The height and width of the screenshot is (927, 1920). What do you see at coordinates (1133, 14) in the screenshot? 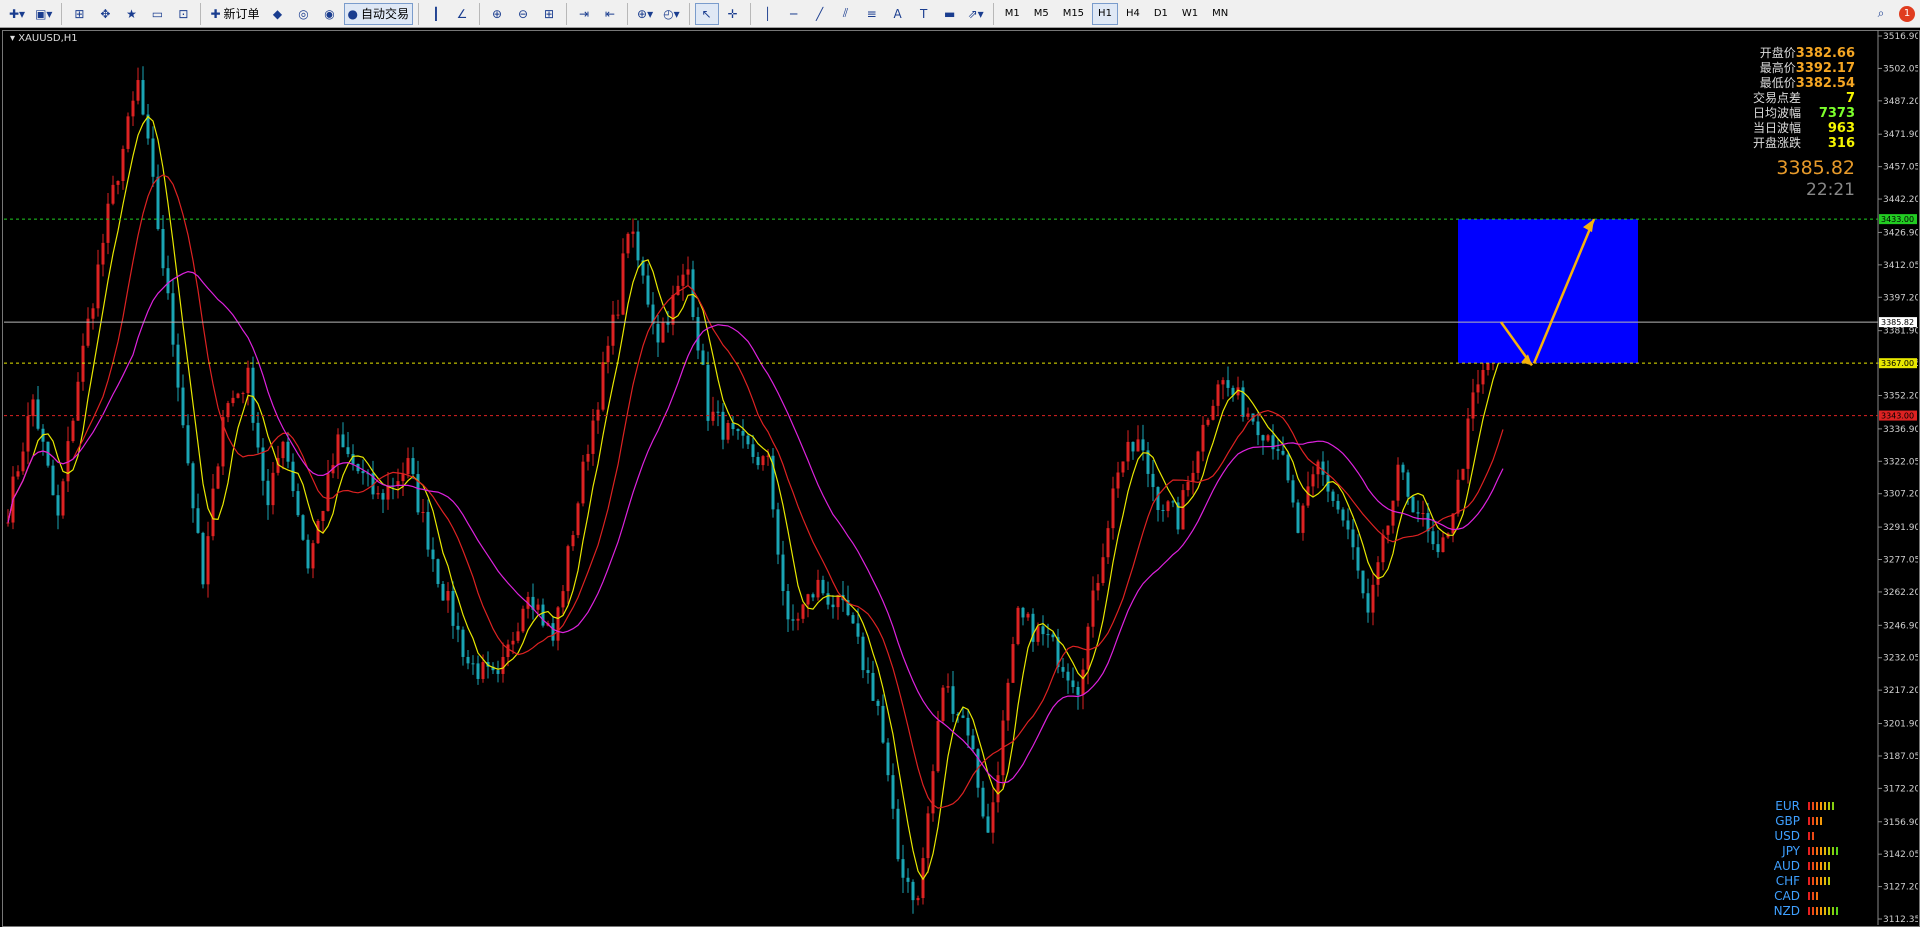
I see `timeframe-h4-button: H4` at bounding box center [1133, 14].